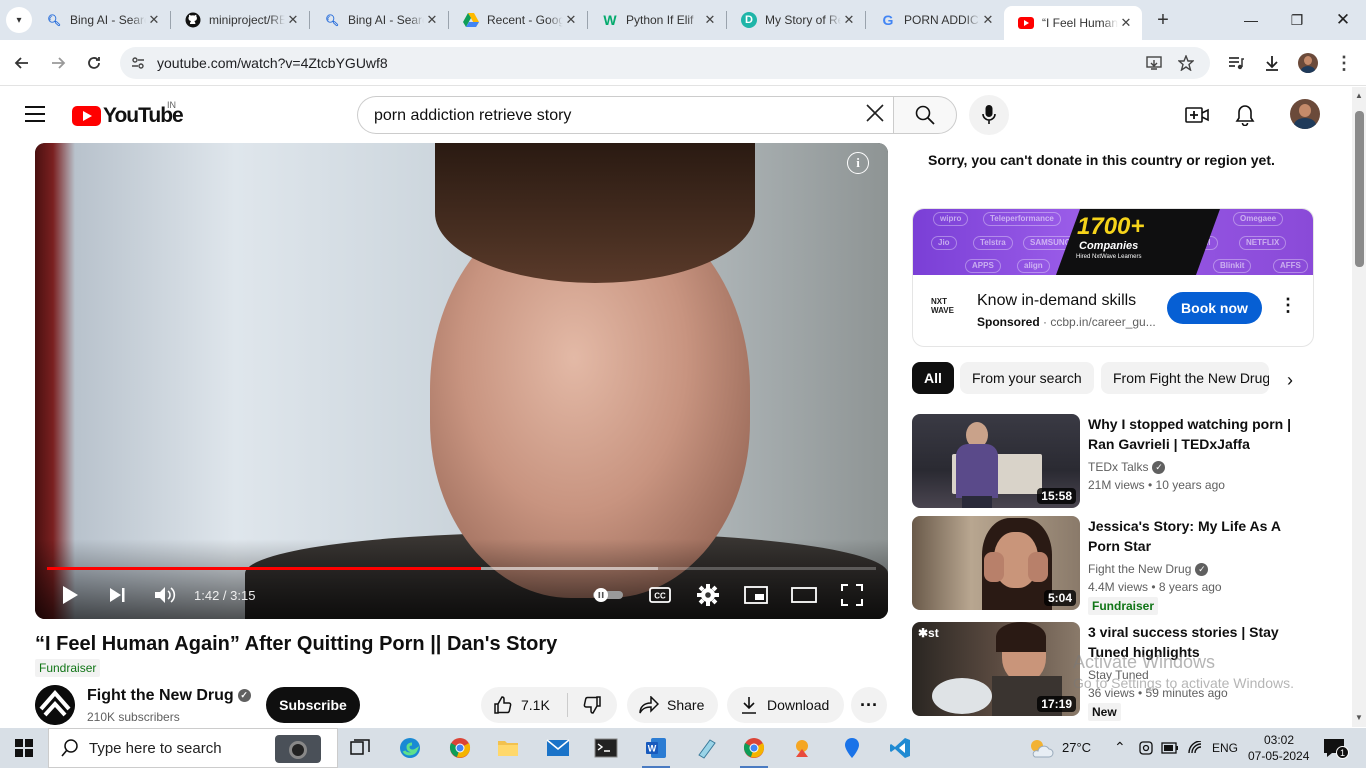 The height and width of the screenshot is (768, 1366). What do you see at coordinates (518, 20) in the screenshot?
I see `browser-tab-4: Recent - Google Drive ✕` at bounding box center [518, 20].